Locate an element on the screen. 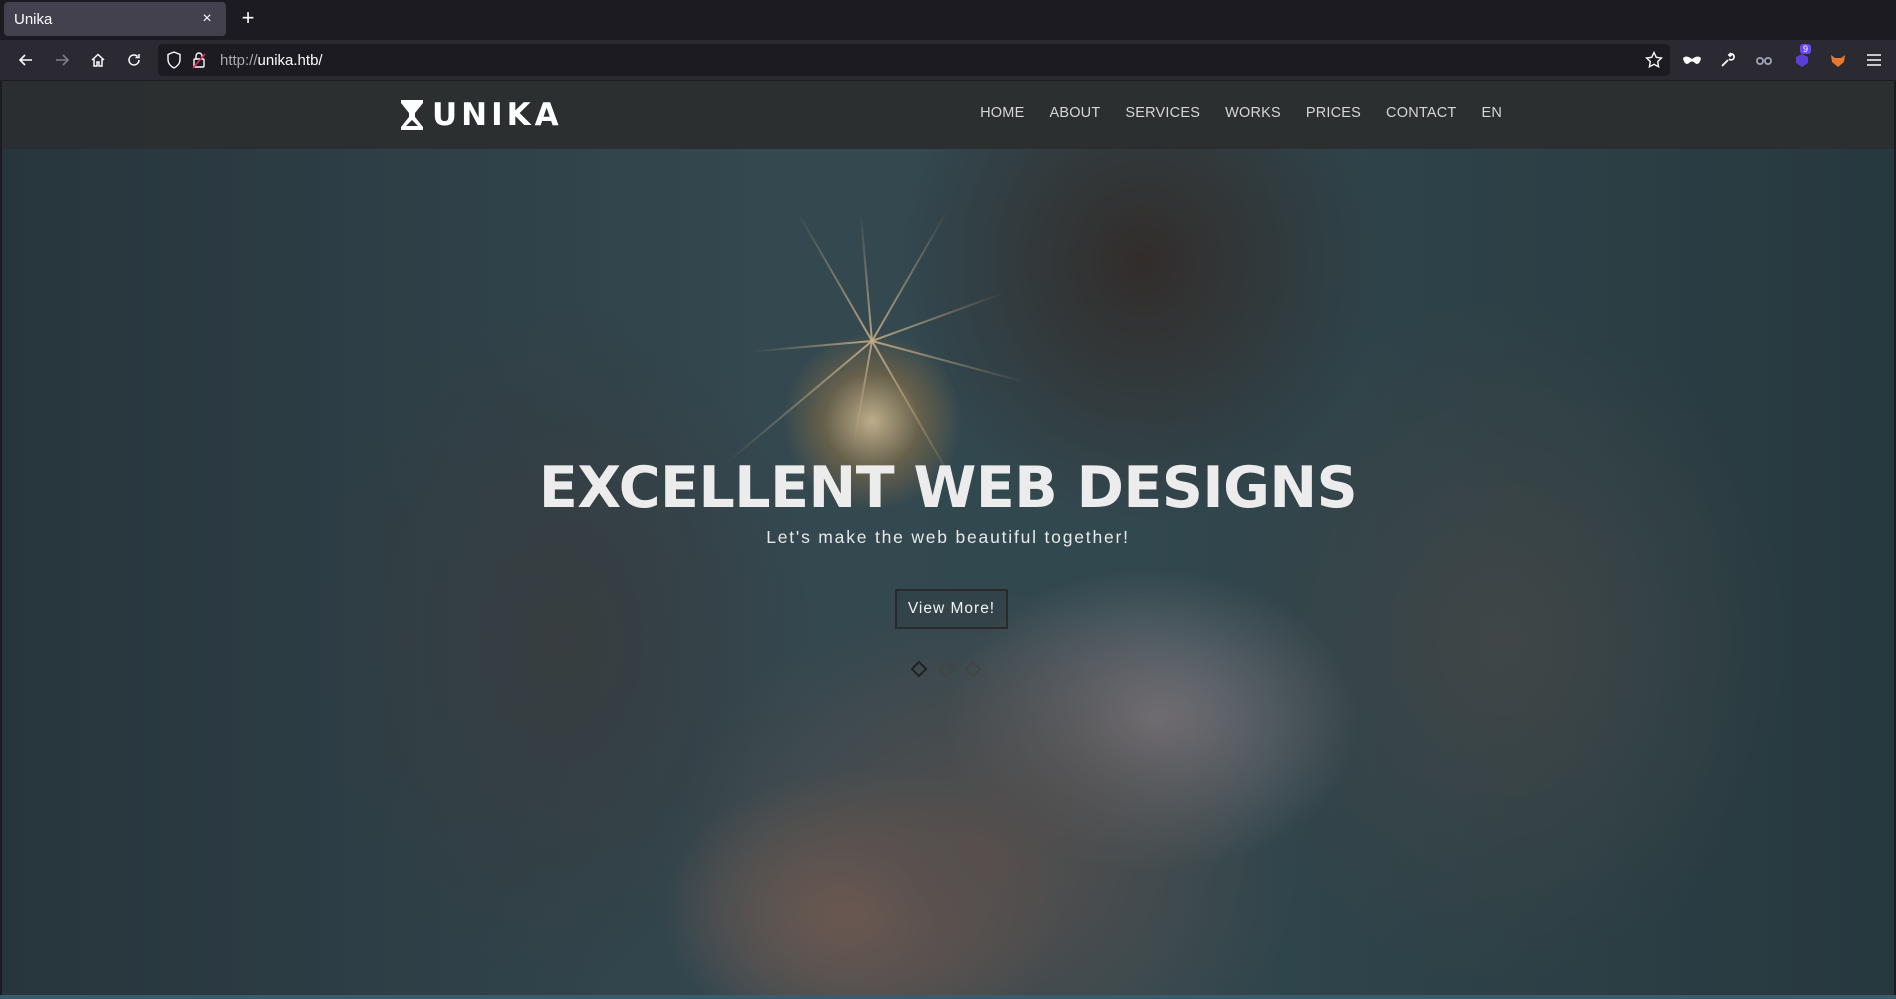  carousel-indicators is located at coordinates (946, 669).